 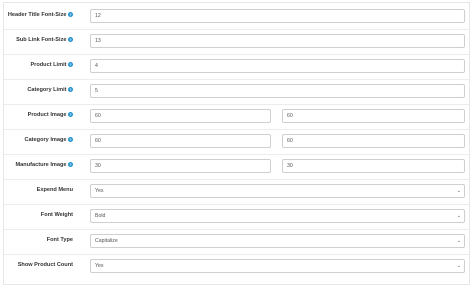 I want to click on row-font-type: Font Type Capitalize ⌄, so click(x=236, y=242).